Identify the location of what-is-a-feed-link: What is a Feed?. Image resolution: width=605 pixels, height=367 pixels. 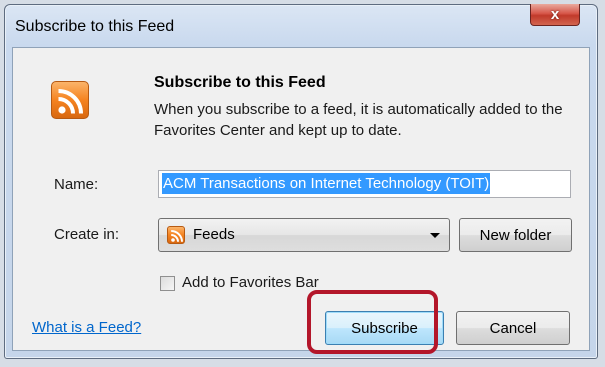
(86, 327).